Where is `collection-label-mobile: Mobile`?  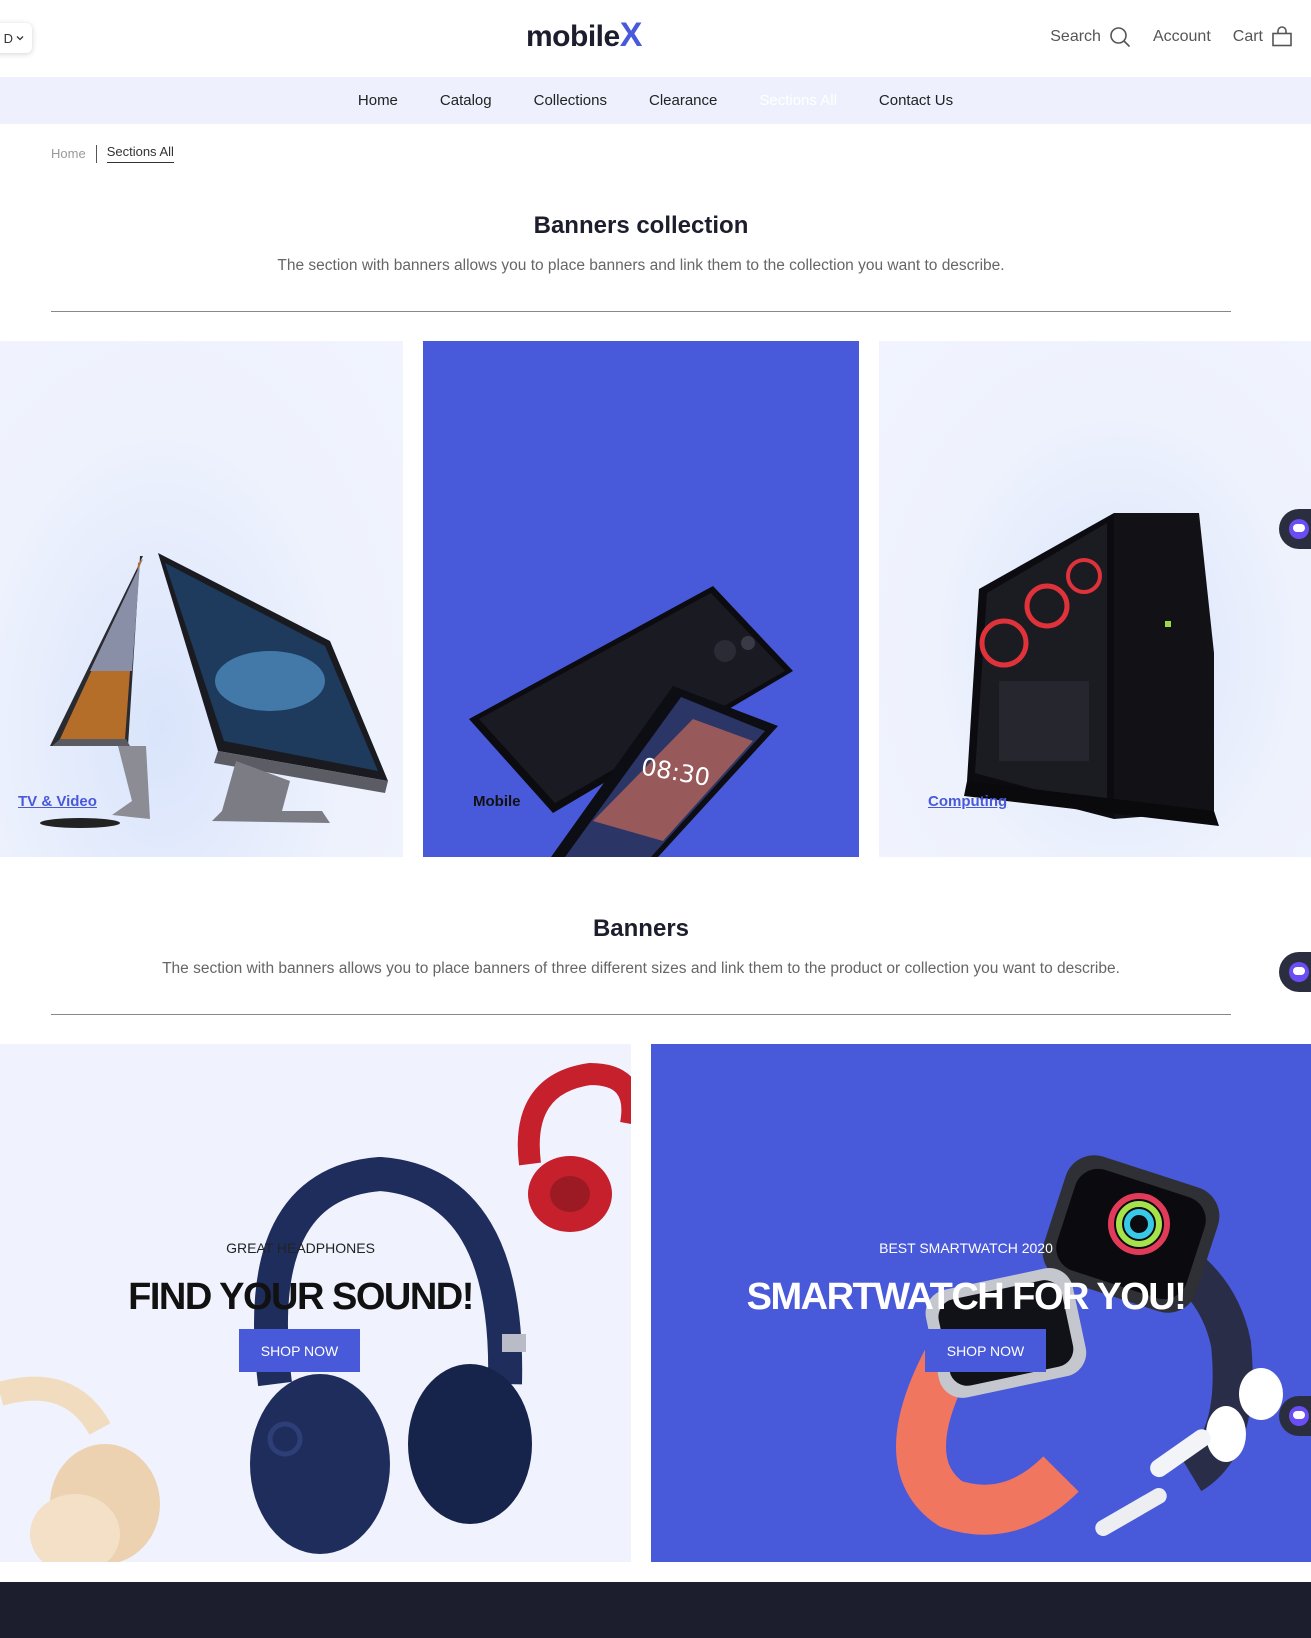 collection-label-mobile: Mobile is located at coordinates (497, 801).